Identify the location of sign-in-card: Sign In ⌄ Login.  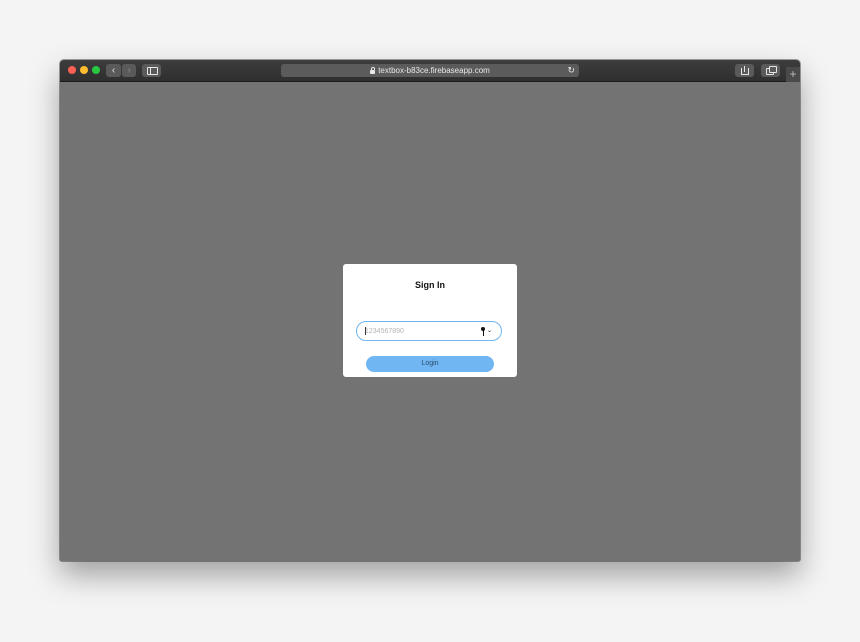
(430, 320).